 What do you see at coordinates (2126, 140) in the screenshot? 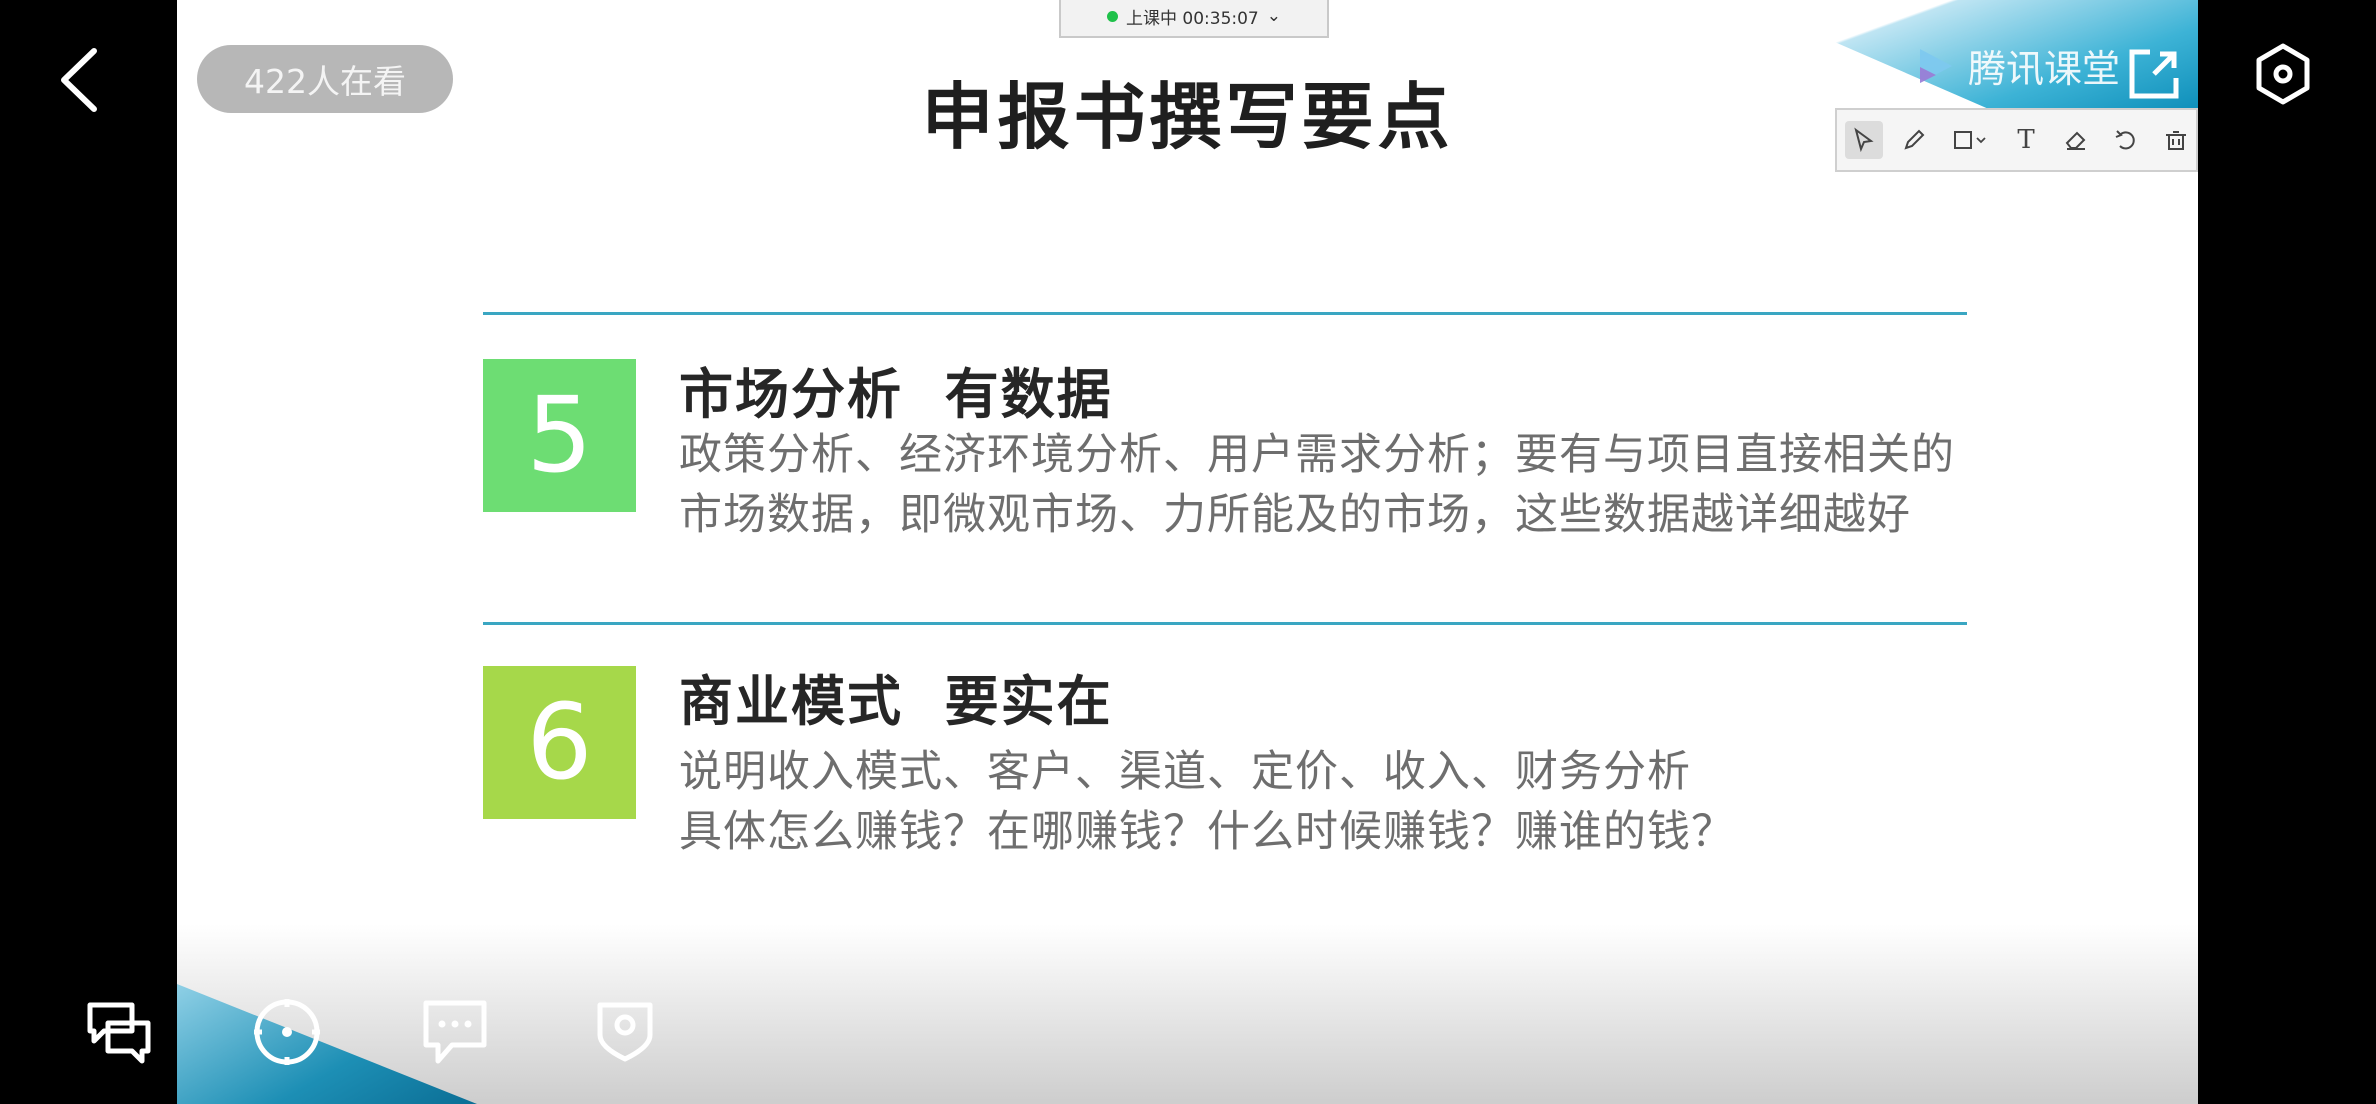
I see `undo-icon` at bounding box center [2126, 140].